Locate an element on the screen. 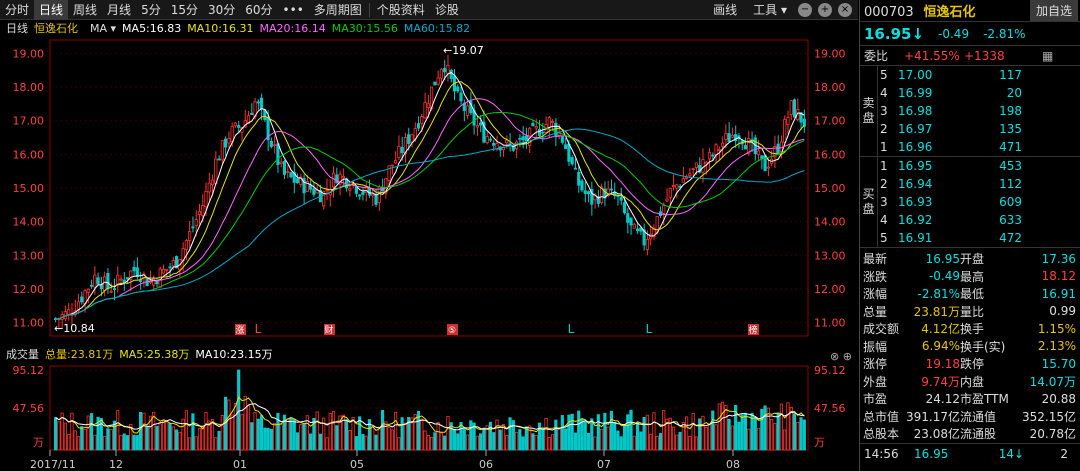 The image size is (1080, 471). close-icon: × is located at coordinates (845, 10).